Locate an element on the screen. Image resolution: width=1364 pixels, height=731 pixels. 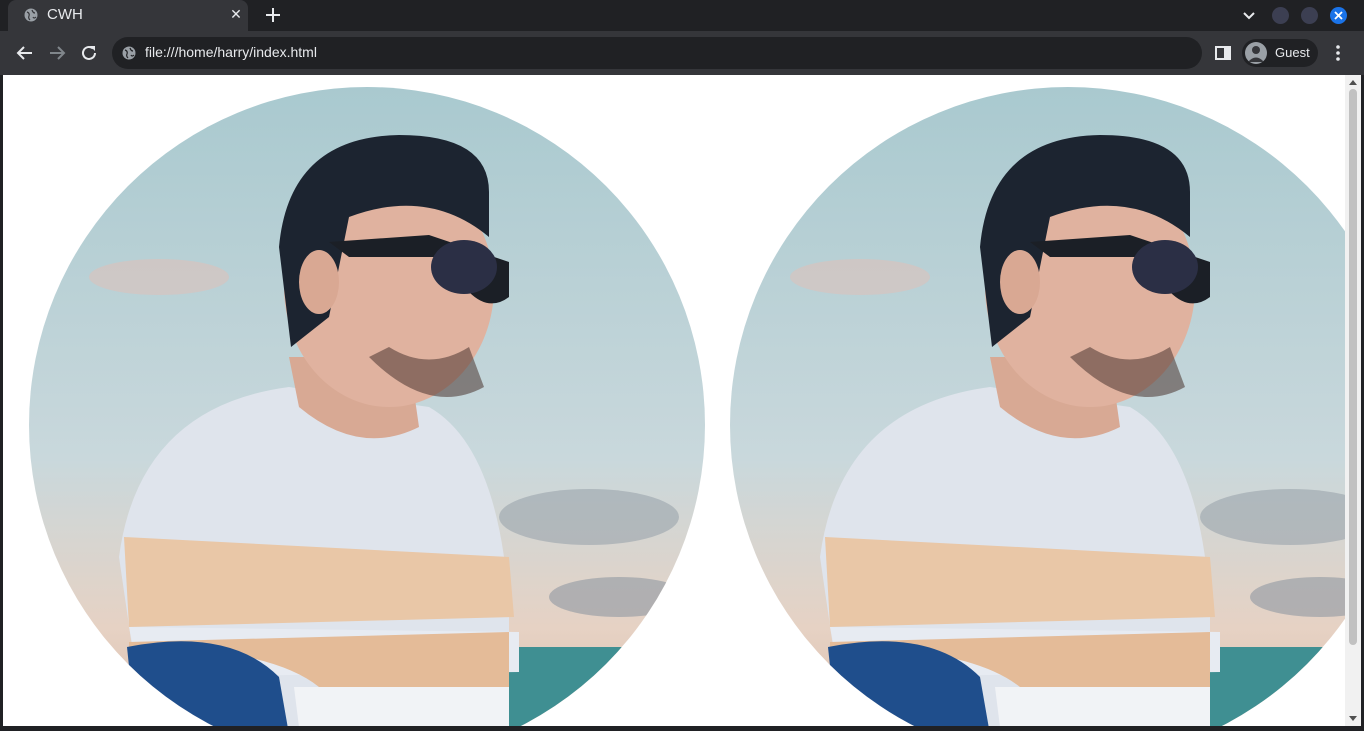
account-circle-icon is located at coordinates (1256, 53).